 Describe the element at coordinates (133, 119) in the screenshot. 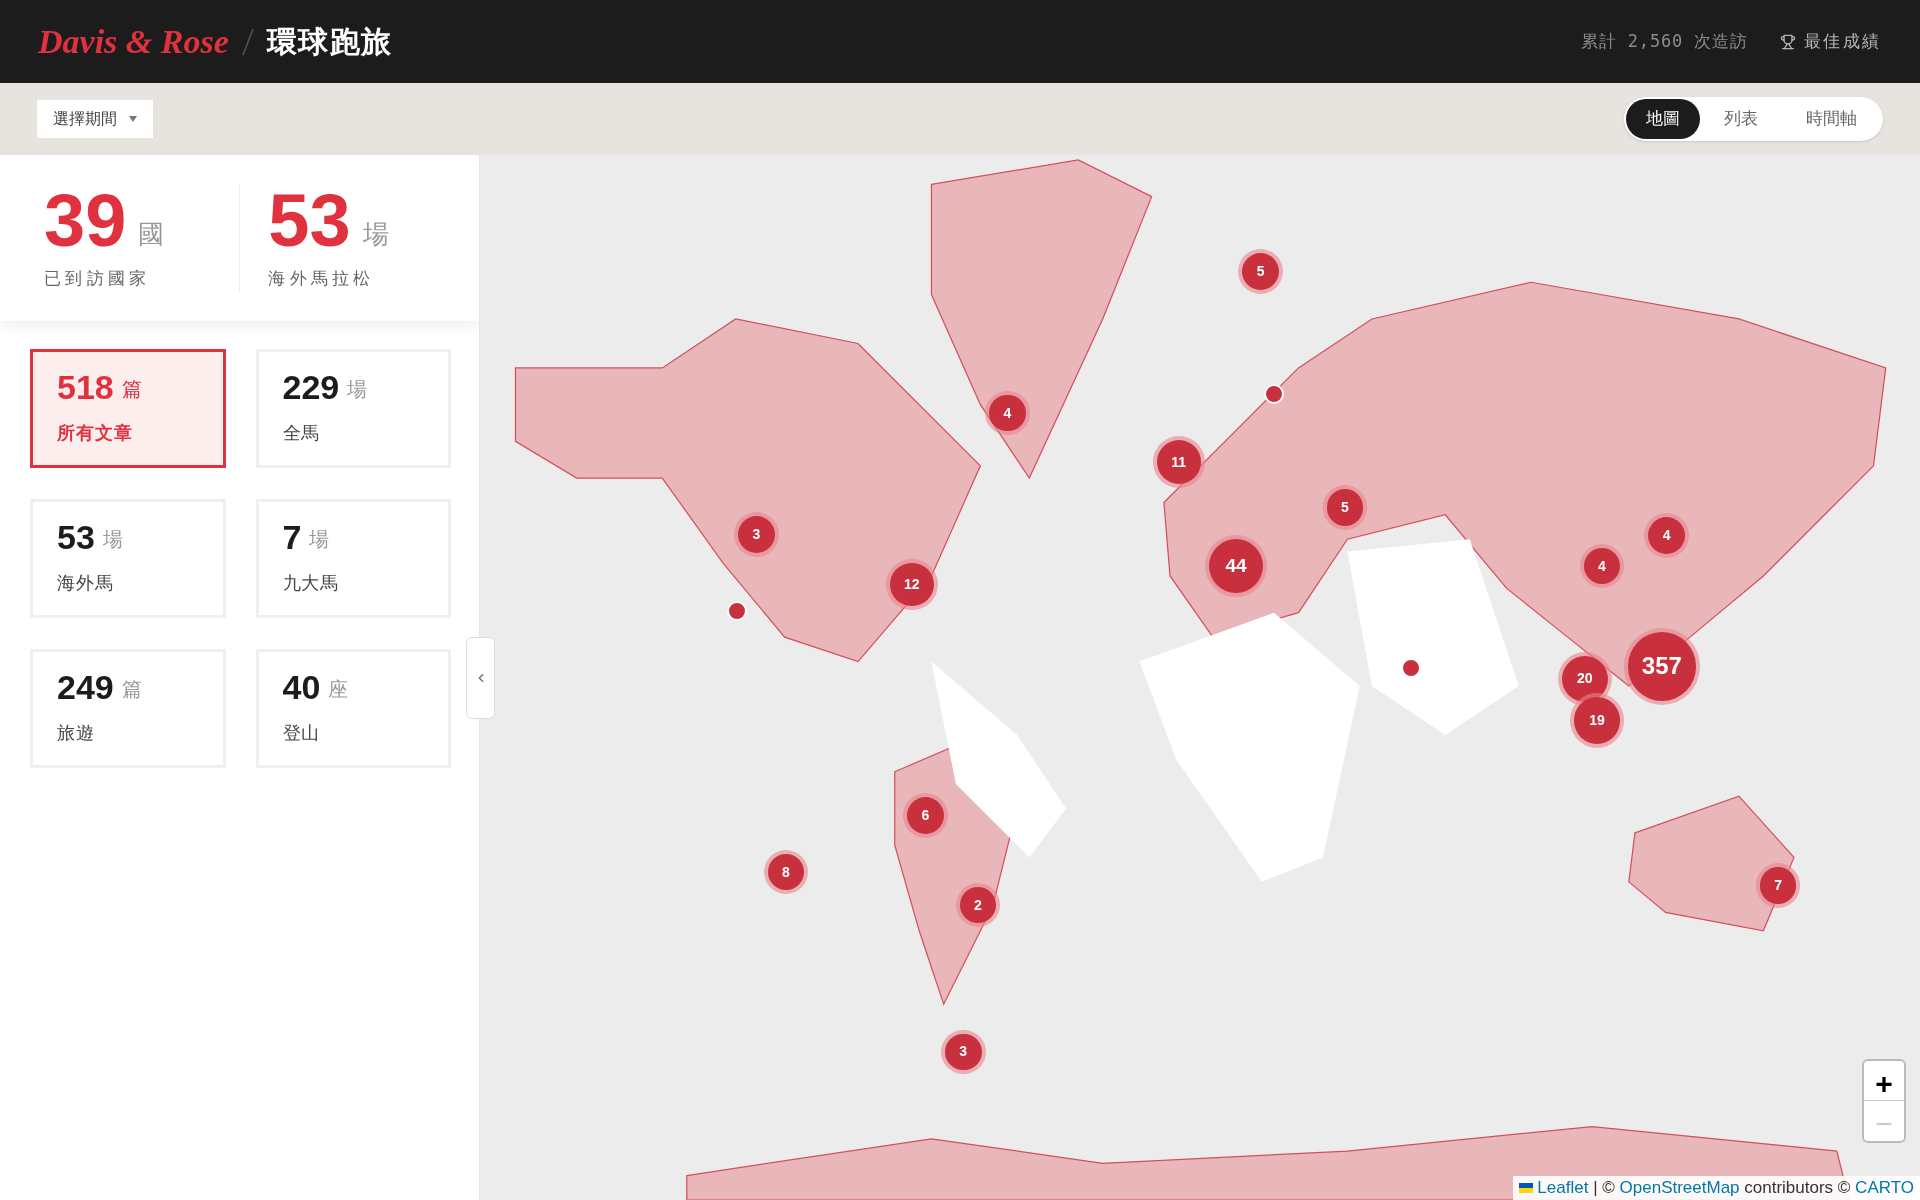

I see `caret-down-icon` at that location.